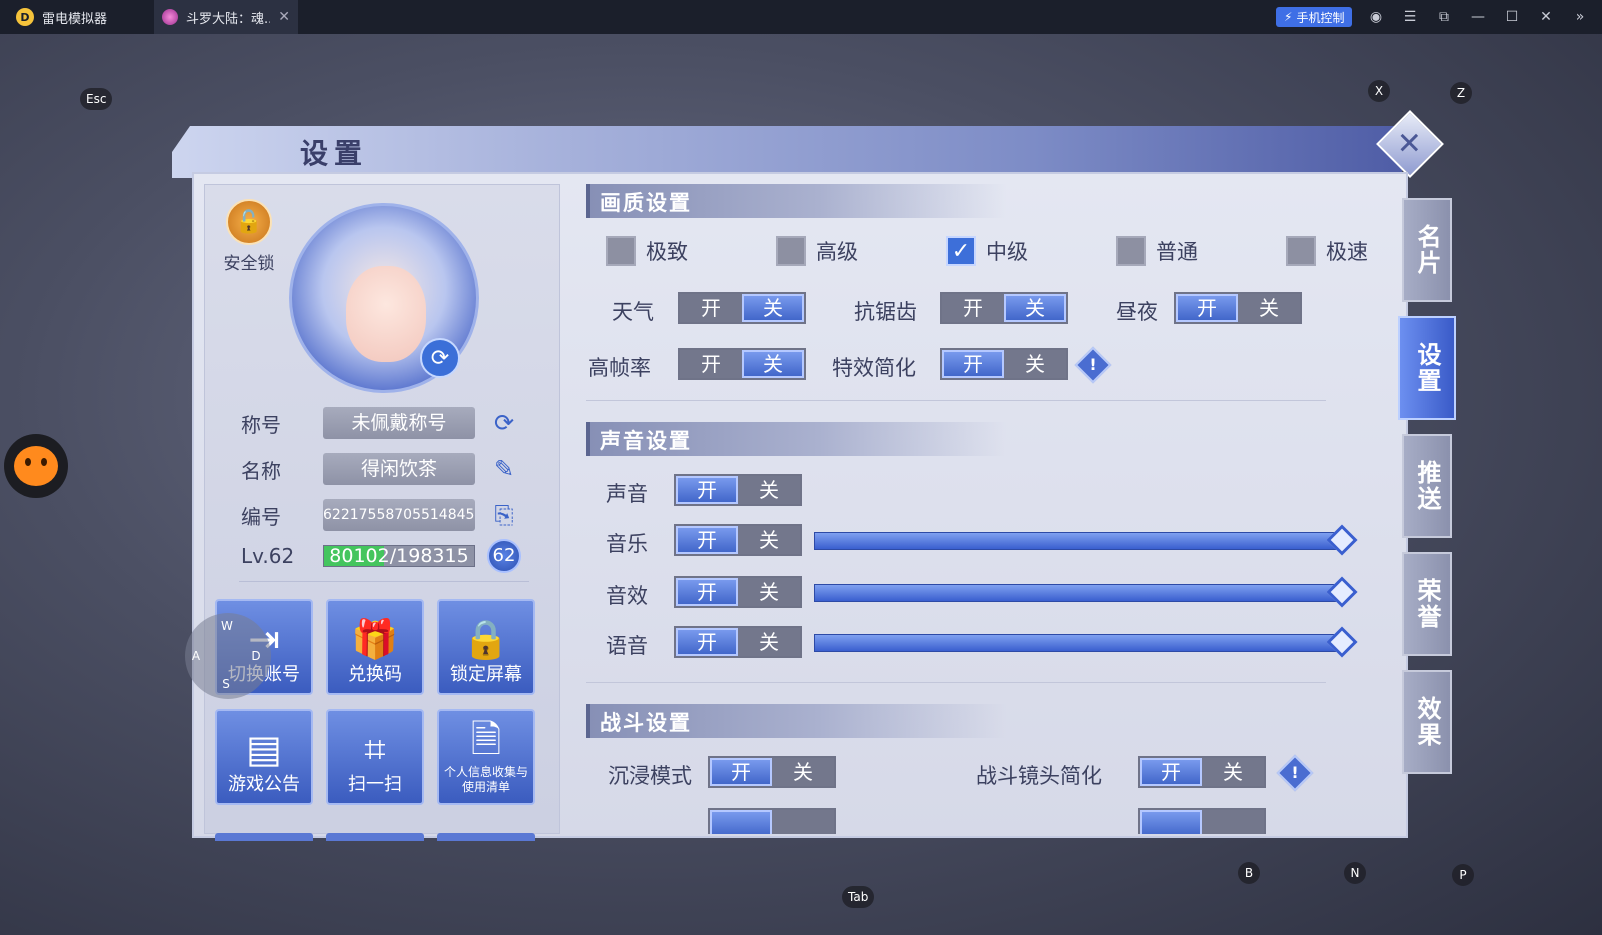 The width and height of the screenshot is (1602, 935). Describe the element at coordinates (284, 17) in the screenshot. I see `tab-close-icon: ✕` at that location.